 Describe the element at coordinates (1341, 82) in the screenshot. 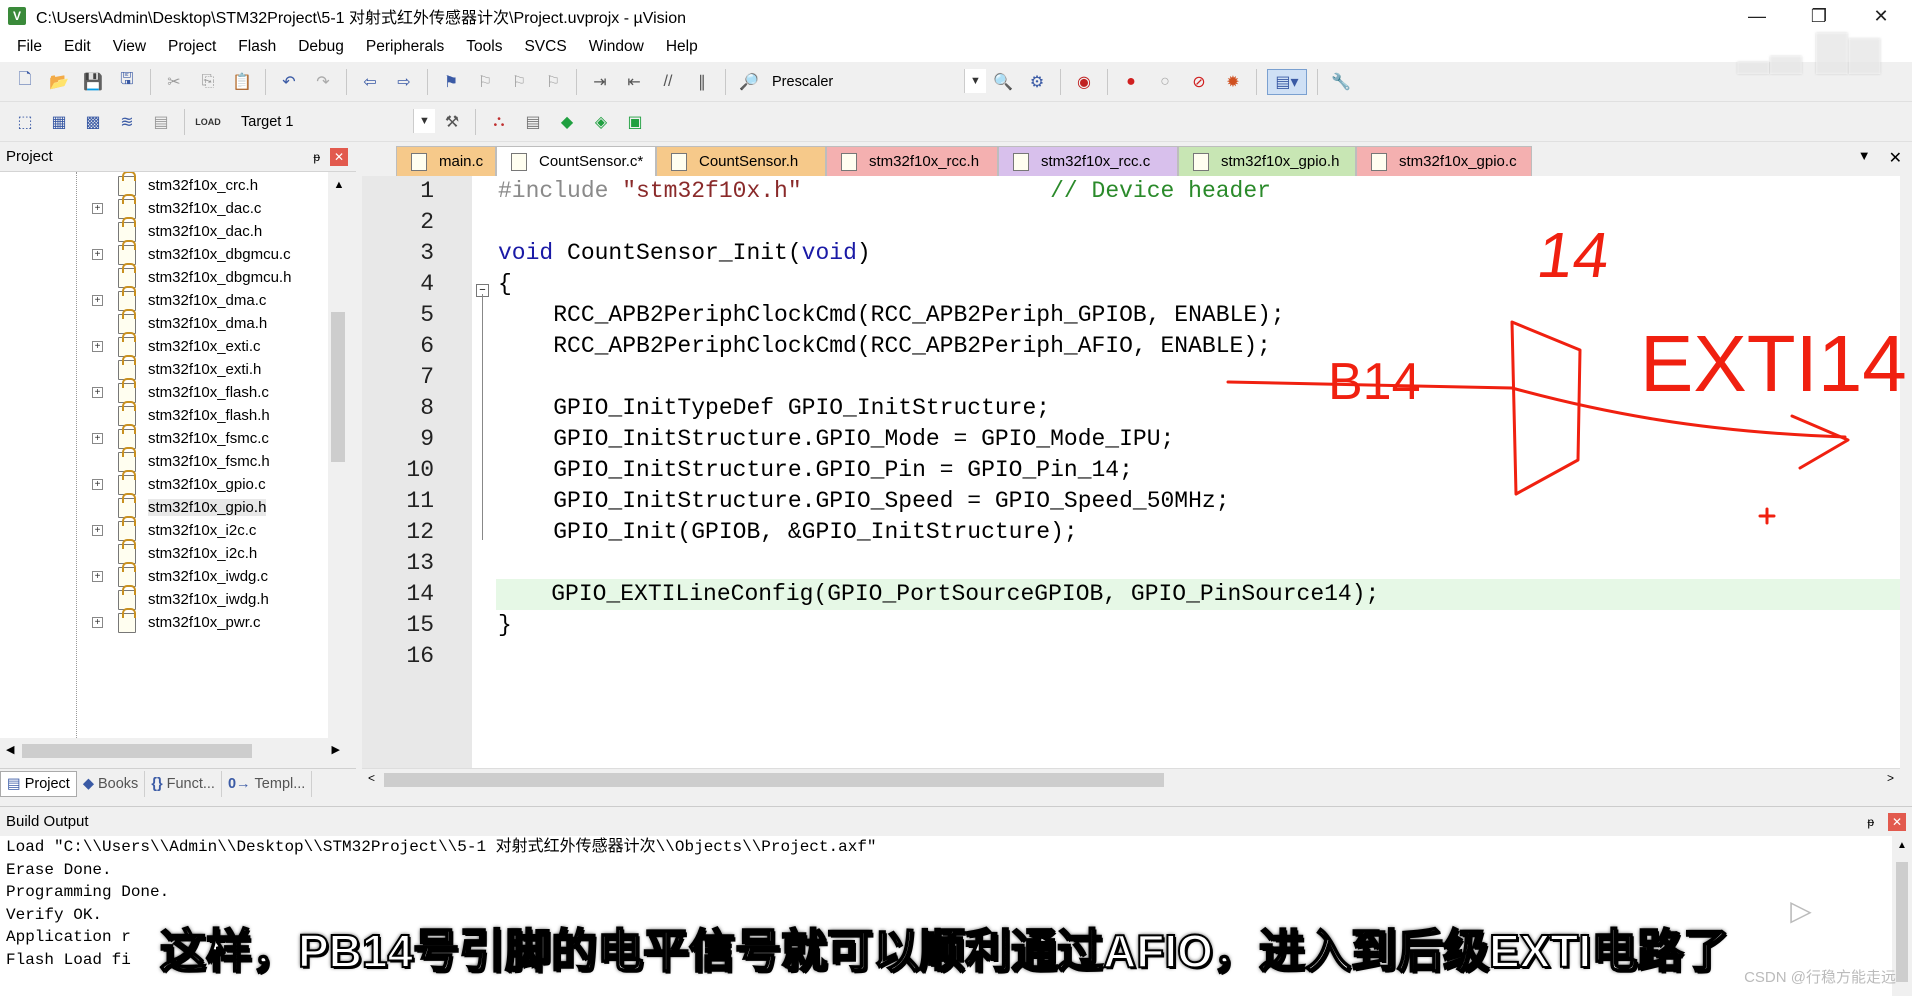

I see `configure-icon: 🔧` at that location.